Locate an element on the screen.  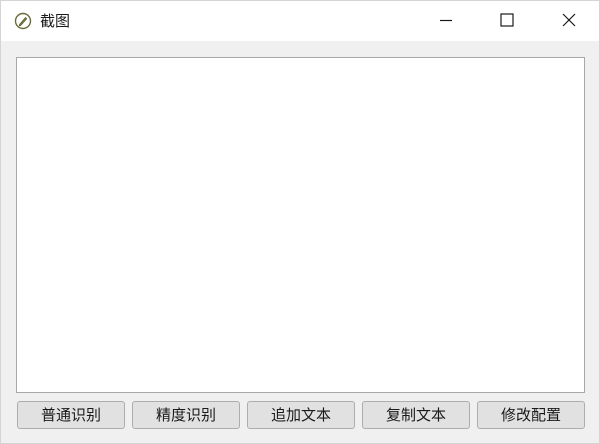
minimize-icon is located at coordinates (446, 21).